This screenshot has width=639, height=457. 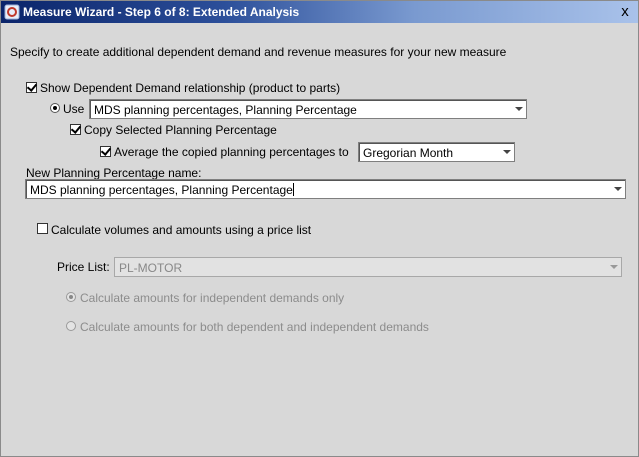 What do you see at coordinates (71, 326) in the screenshot?
I see `both-demands-radio` at bounding box center [71, 326].